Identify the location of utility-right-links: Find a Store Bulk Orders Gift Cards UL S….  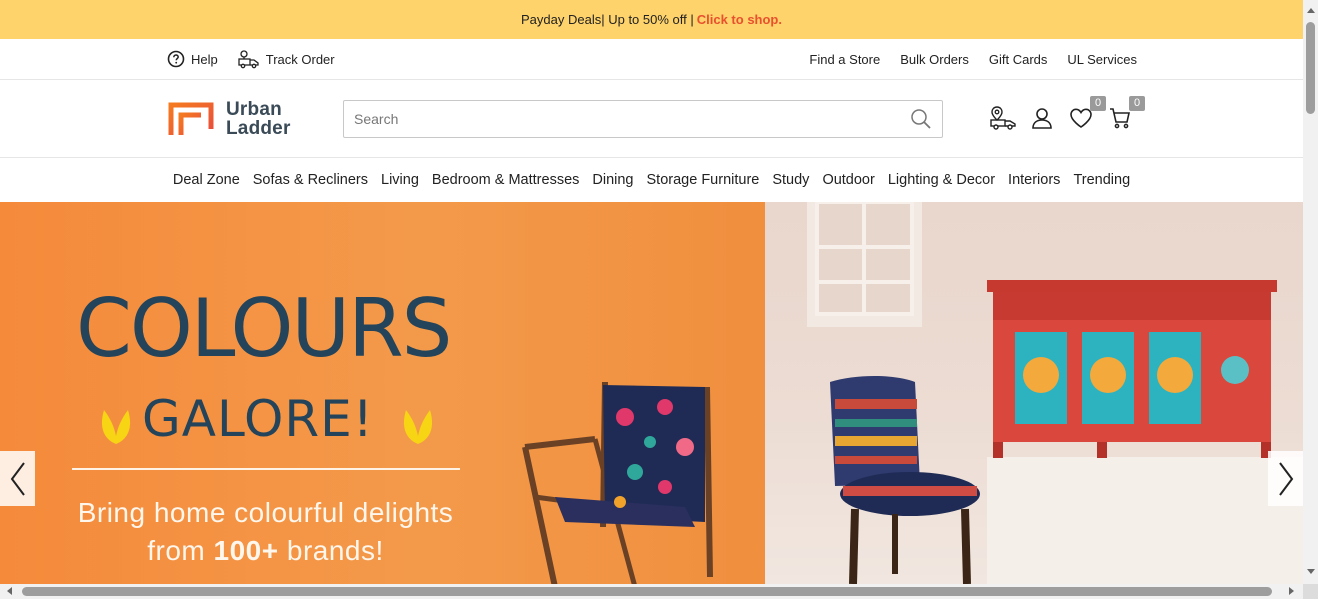
(963, 59).